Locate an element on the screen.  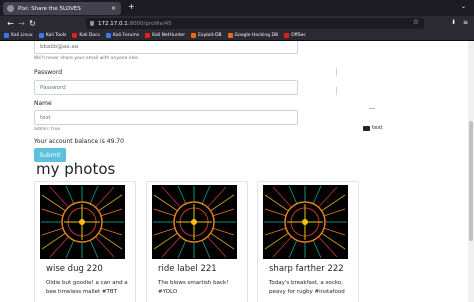
tab-close-icon: × is located at coordinates (113, 8).